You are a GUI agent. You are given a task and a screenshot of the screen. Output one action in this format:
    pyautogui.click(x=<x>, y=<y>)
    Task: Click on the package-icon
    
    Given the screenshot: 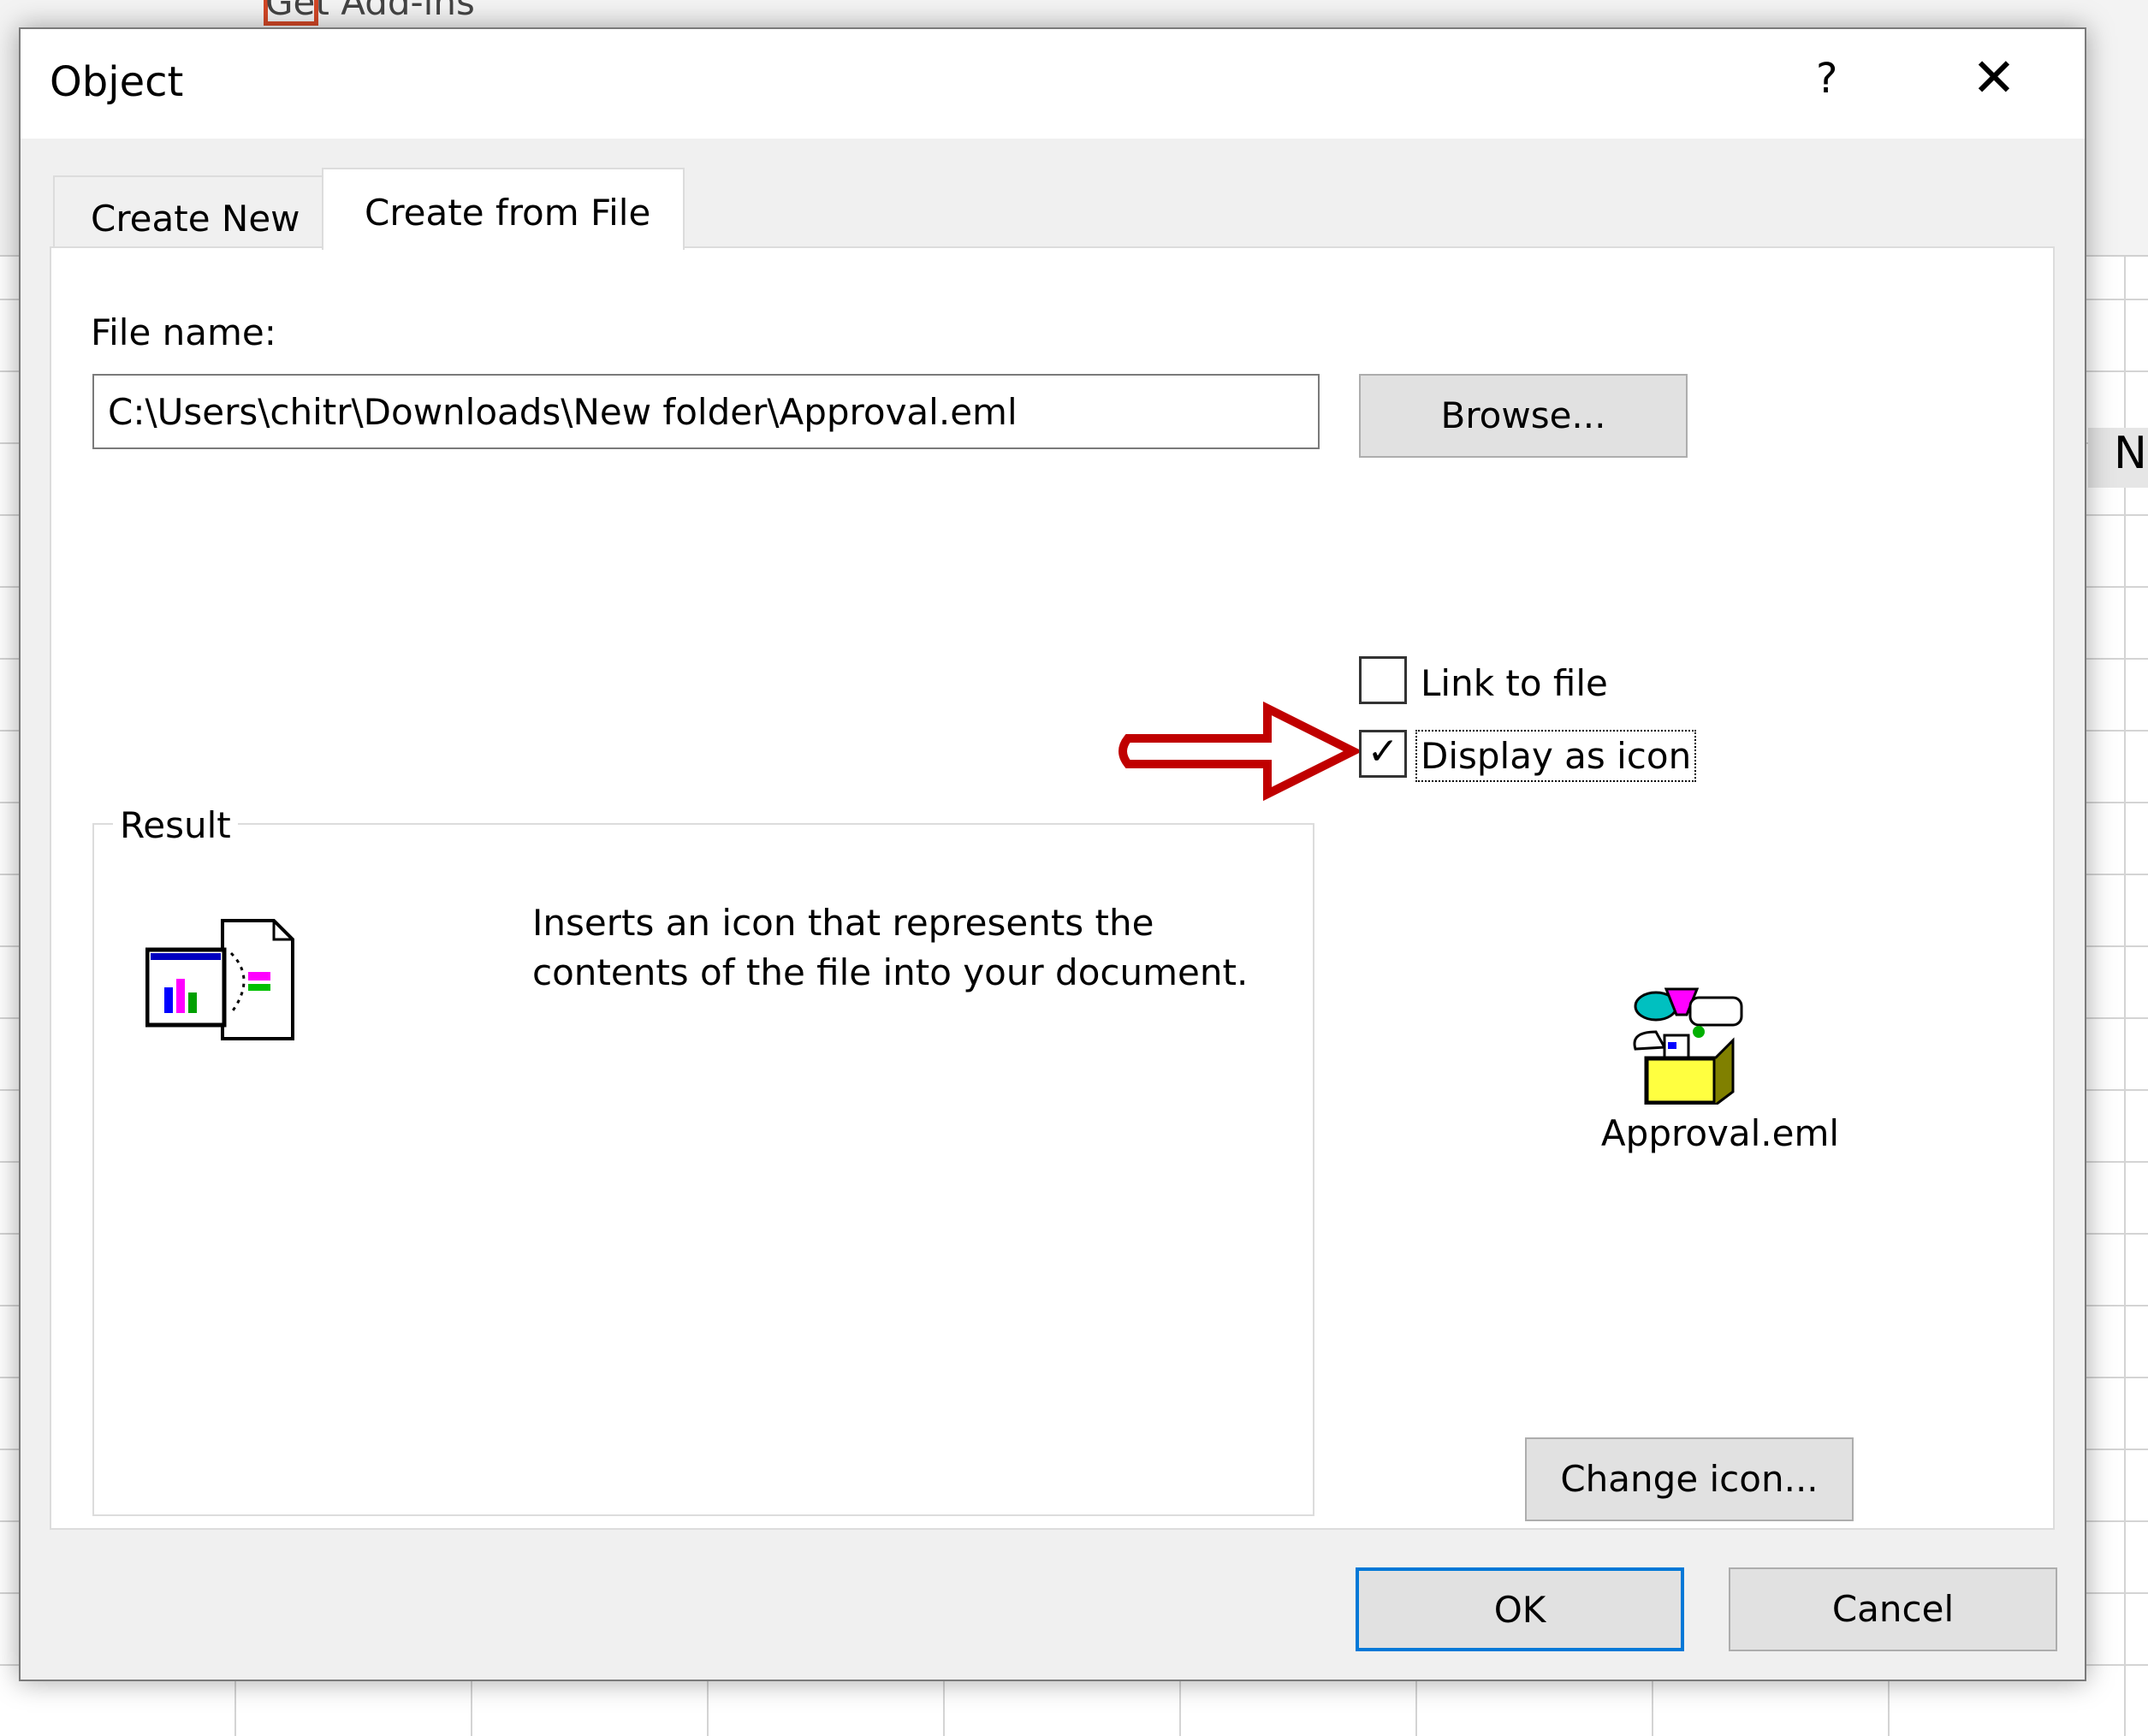 What is the action you would take?
    pyautogui.click(x=1688, y=1046)
    